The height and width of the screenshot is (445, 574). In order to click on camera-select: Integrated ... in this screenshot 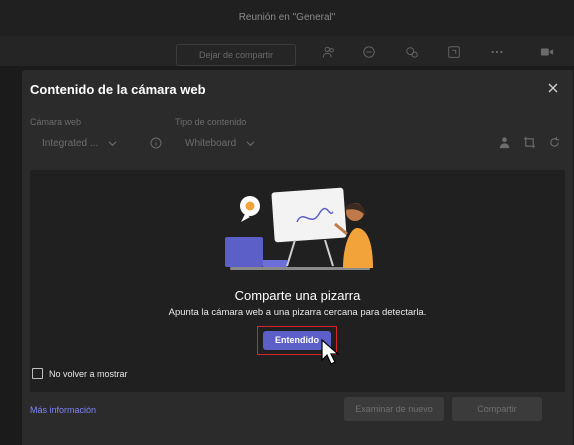, I will do `click(79, 143)`.